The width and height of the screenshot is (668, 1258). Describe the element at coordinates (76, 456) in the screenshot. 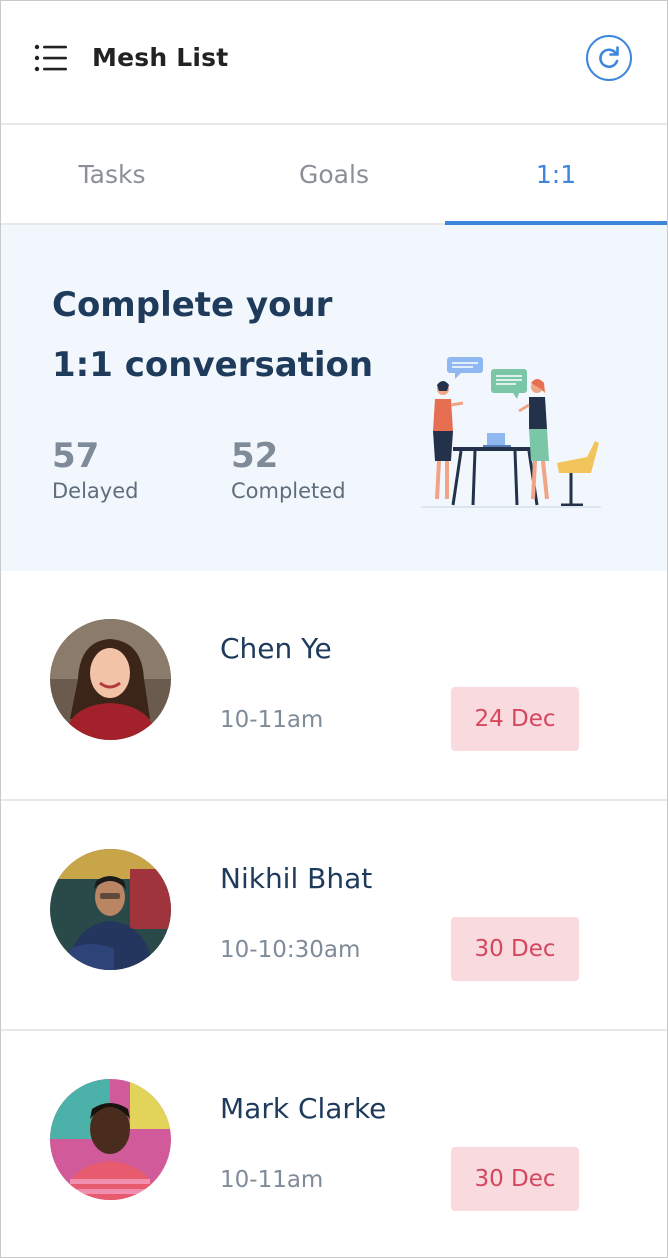

I see `stat-delayed-value: 57` at that location.